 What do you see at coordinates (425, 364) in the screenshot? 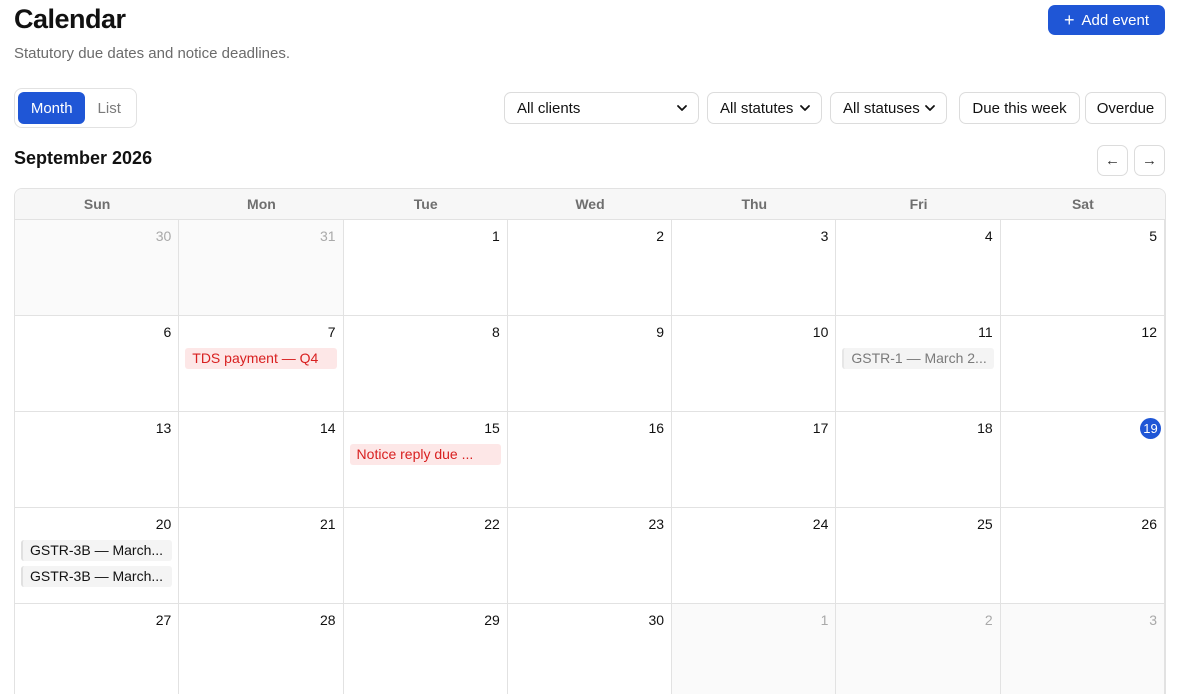
I see `day-cell: 8` at bounding box center [425, 364].